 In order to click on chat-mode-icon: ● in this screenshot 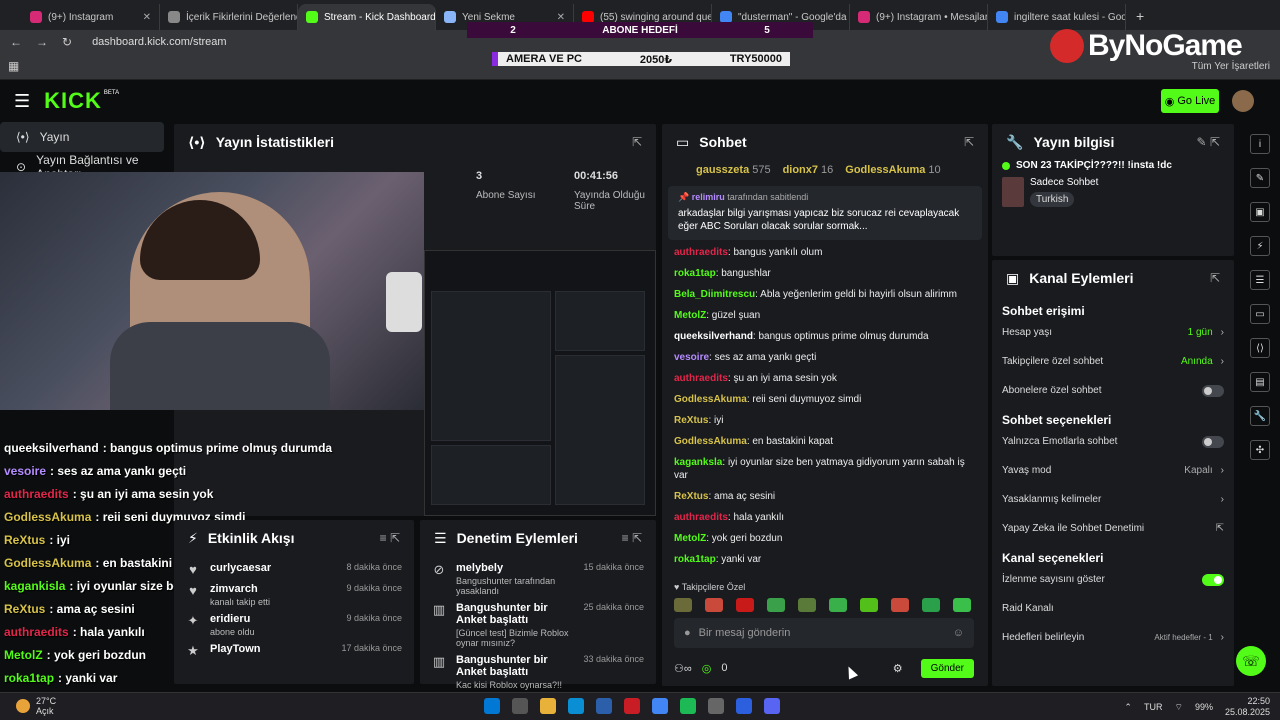, I will do `click(687, 633)`.